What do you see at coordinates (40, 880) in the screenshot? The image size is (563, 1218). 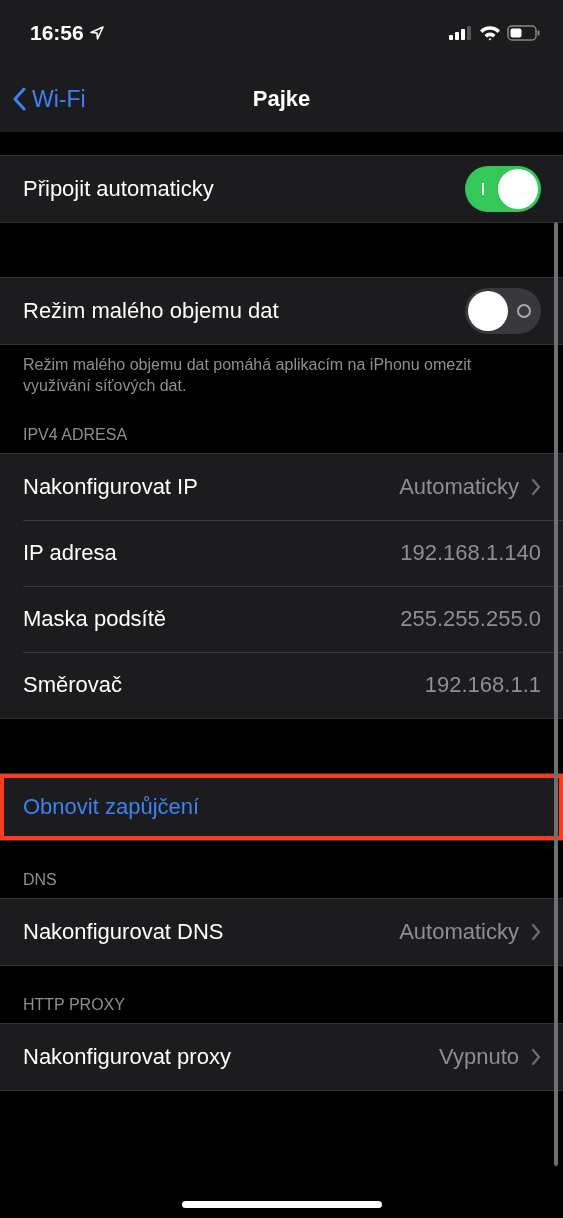 I see `section-header: DNS` at bounding box center [40, 880].